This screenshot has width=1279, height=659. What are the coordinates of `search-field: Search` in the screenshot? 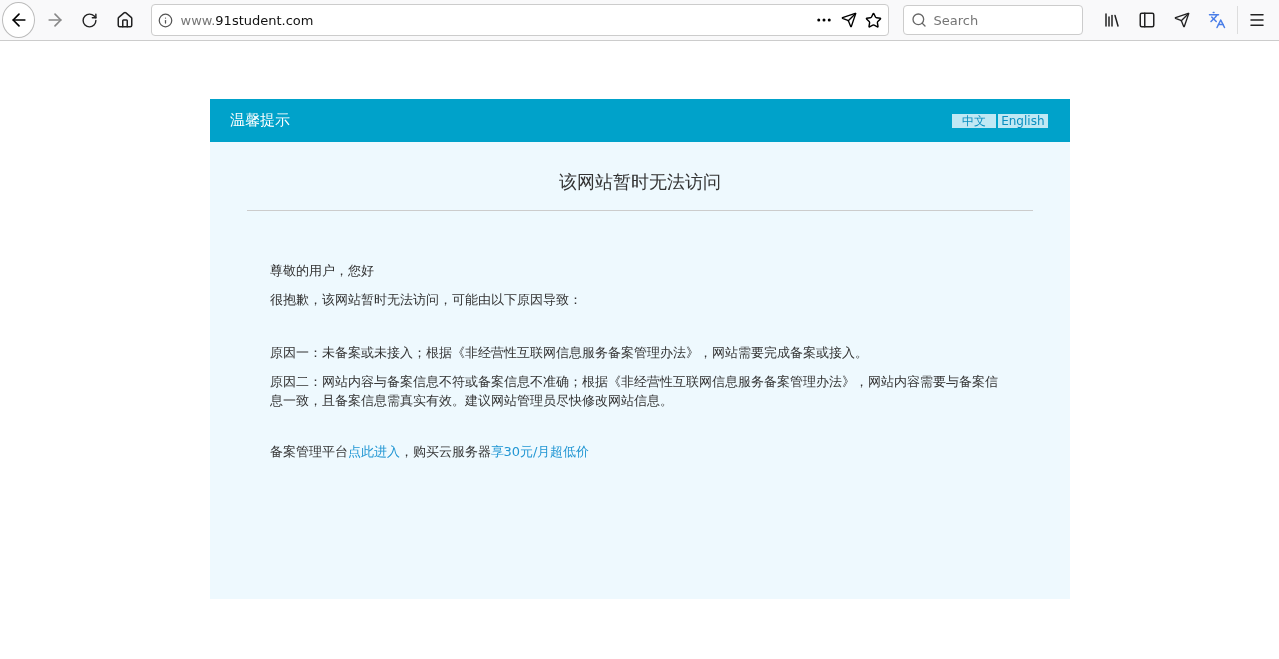 It's located at (992, 20).